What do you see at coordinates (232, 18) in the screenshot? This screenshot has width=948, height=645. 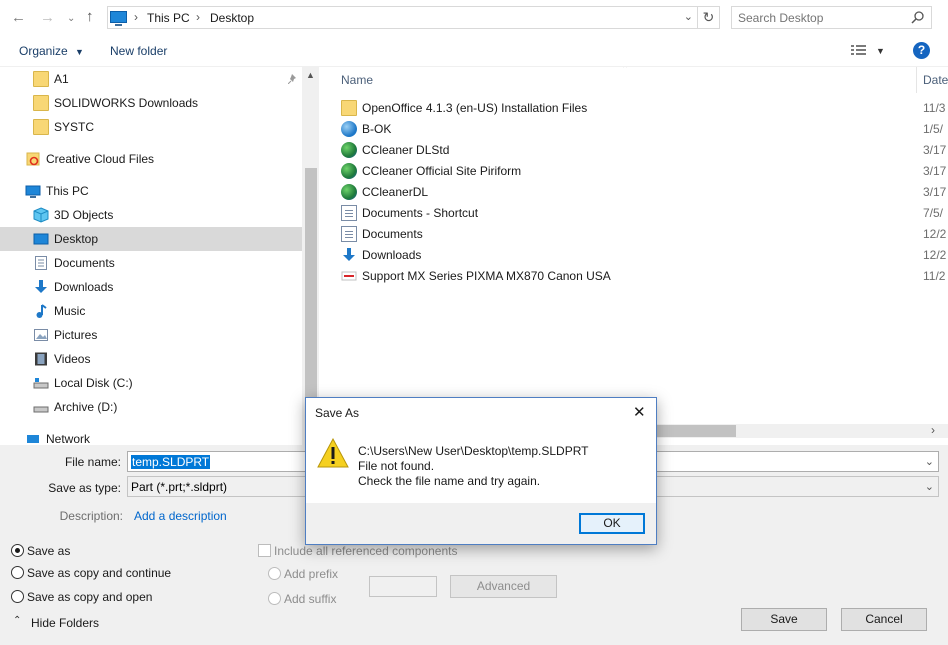 I see `breadcrumb-desktop: Desktop` at bounding box center [232, 18].